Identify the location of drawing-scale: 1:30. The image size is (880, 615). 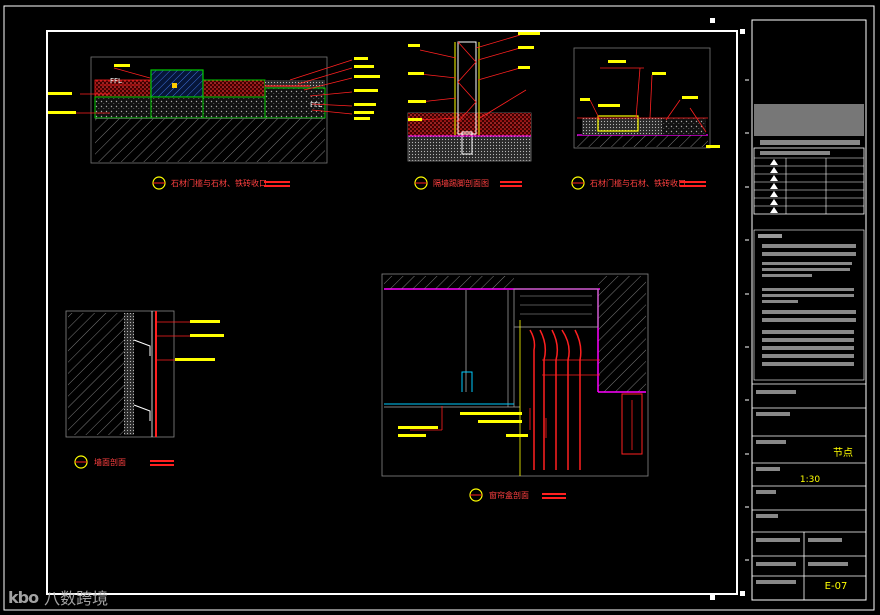
(810, 480).